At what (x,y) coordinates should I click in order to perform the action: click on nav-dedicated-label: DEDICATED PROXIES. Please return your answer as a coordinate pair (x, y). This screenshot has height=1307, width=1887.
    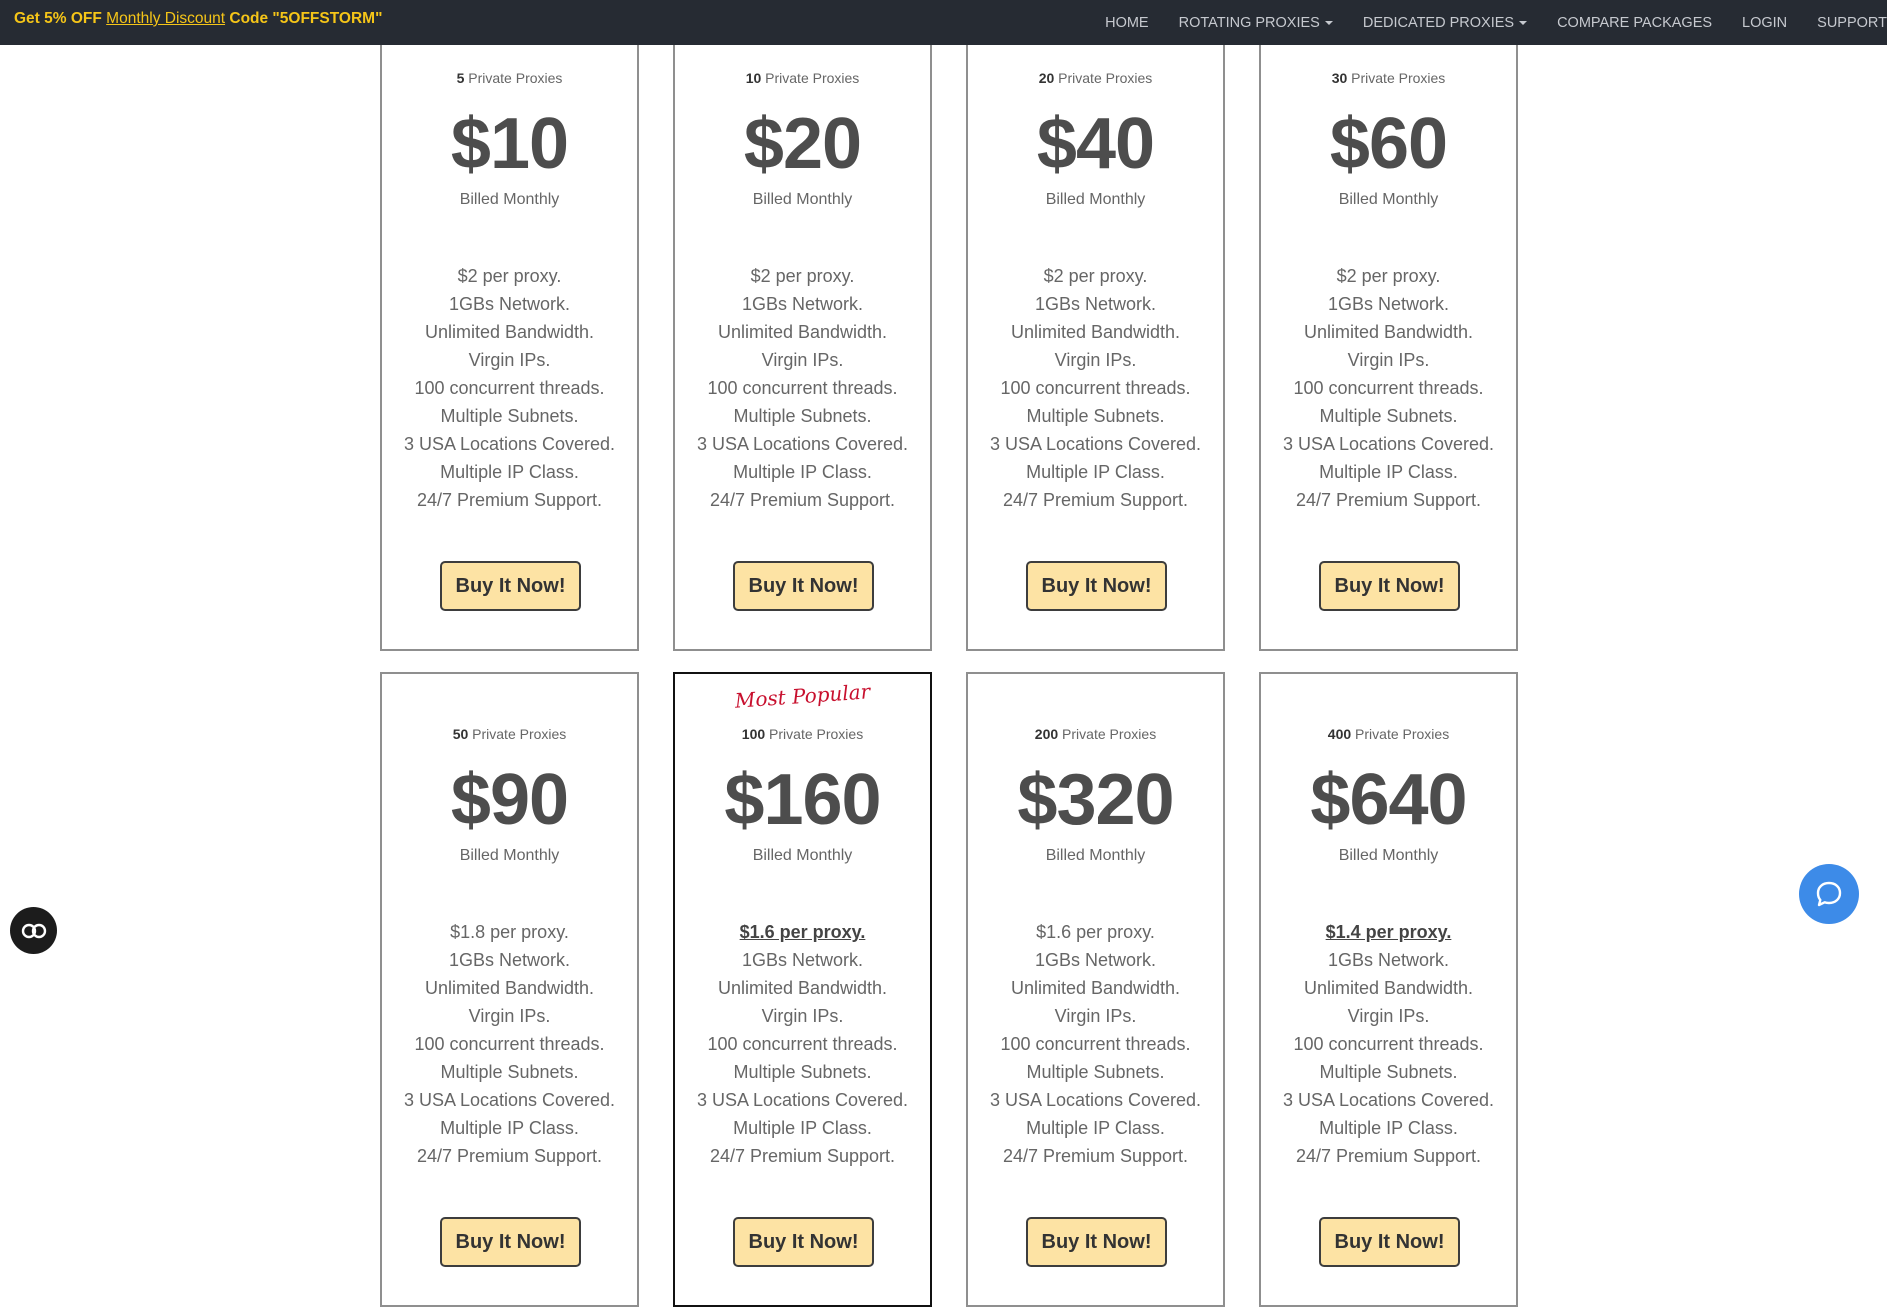
    Looking at the image, I should click on (1438, 22).